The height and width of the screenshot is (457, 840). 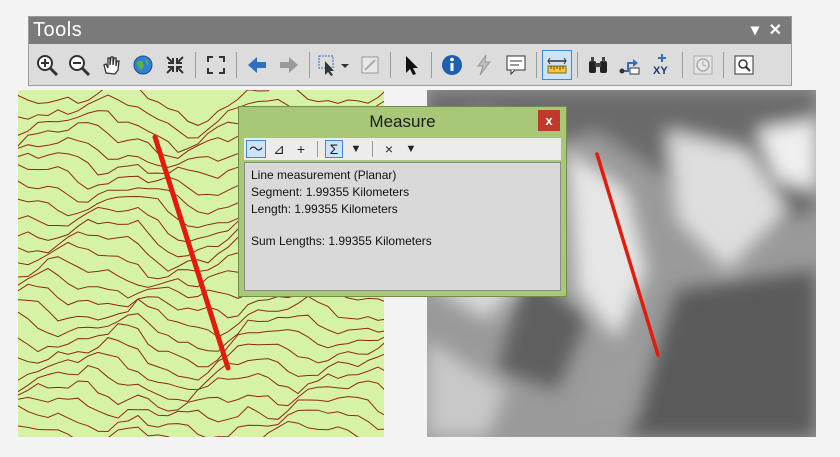 What do you see at coordinates (410, 30) in the screenshot?
I see `tools-titlebar` at bounding box center [410, 30].